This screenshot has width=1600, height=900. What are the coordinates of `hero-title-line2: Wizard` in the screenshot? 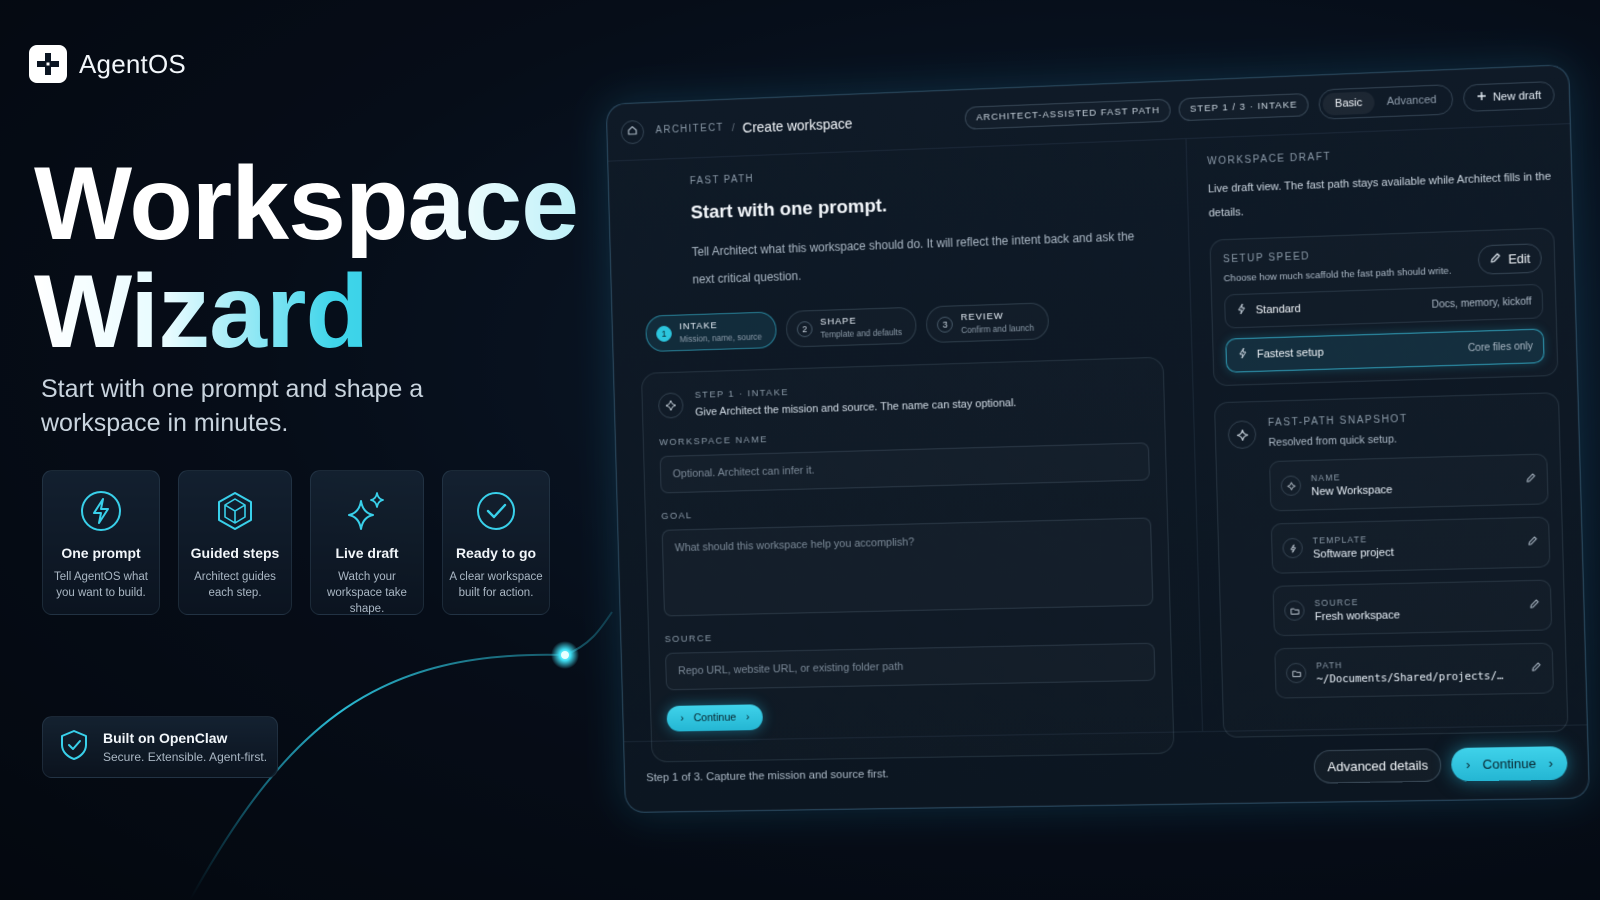 It's located at (306, 312).